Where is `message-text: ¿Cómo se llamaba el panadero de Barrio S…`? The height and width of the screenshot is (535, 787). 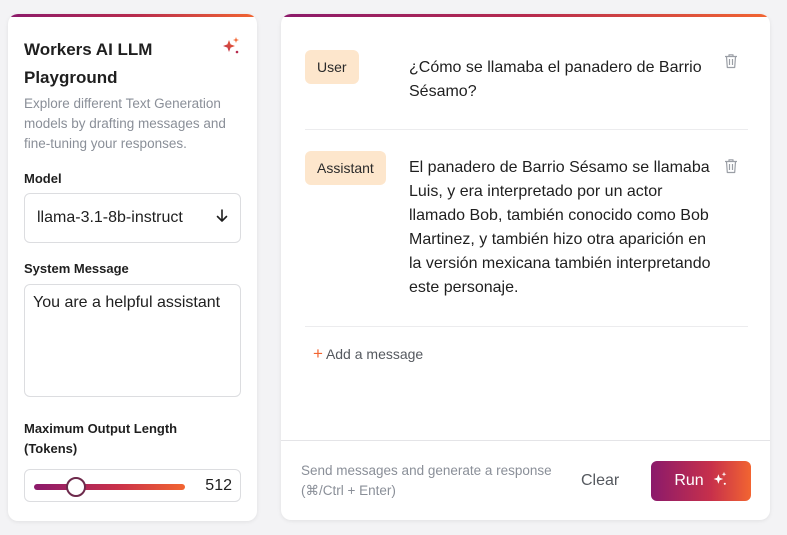 message-text: ¿Cómo se llamaba el panadero de Barrio S… is located at coordinates (564, 80).